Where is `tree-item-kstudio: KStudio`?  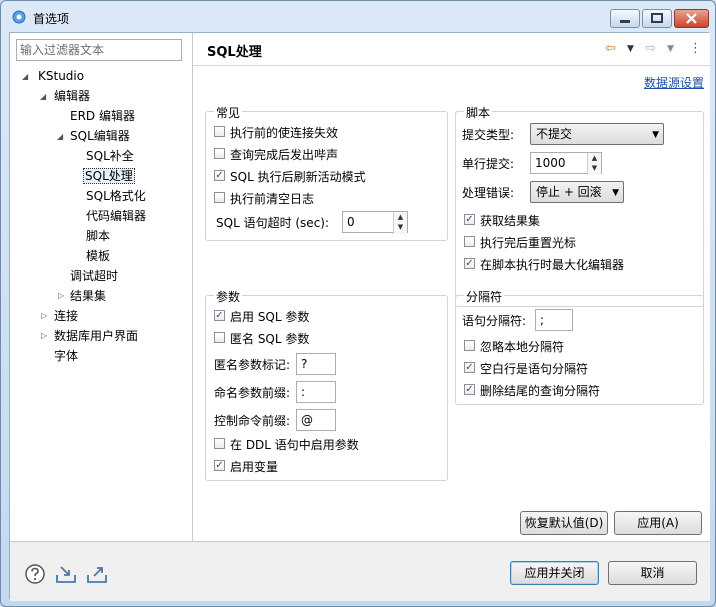
tree-item-kstudio: KStudio is located at coordinates (61, 76).